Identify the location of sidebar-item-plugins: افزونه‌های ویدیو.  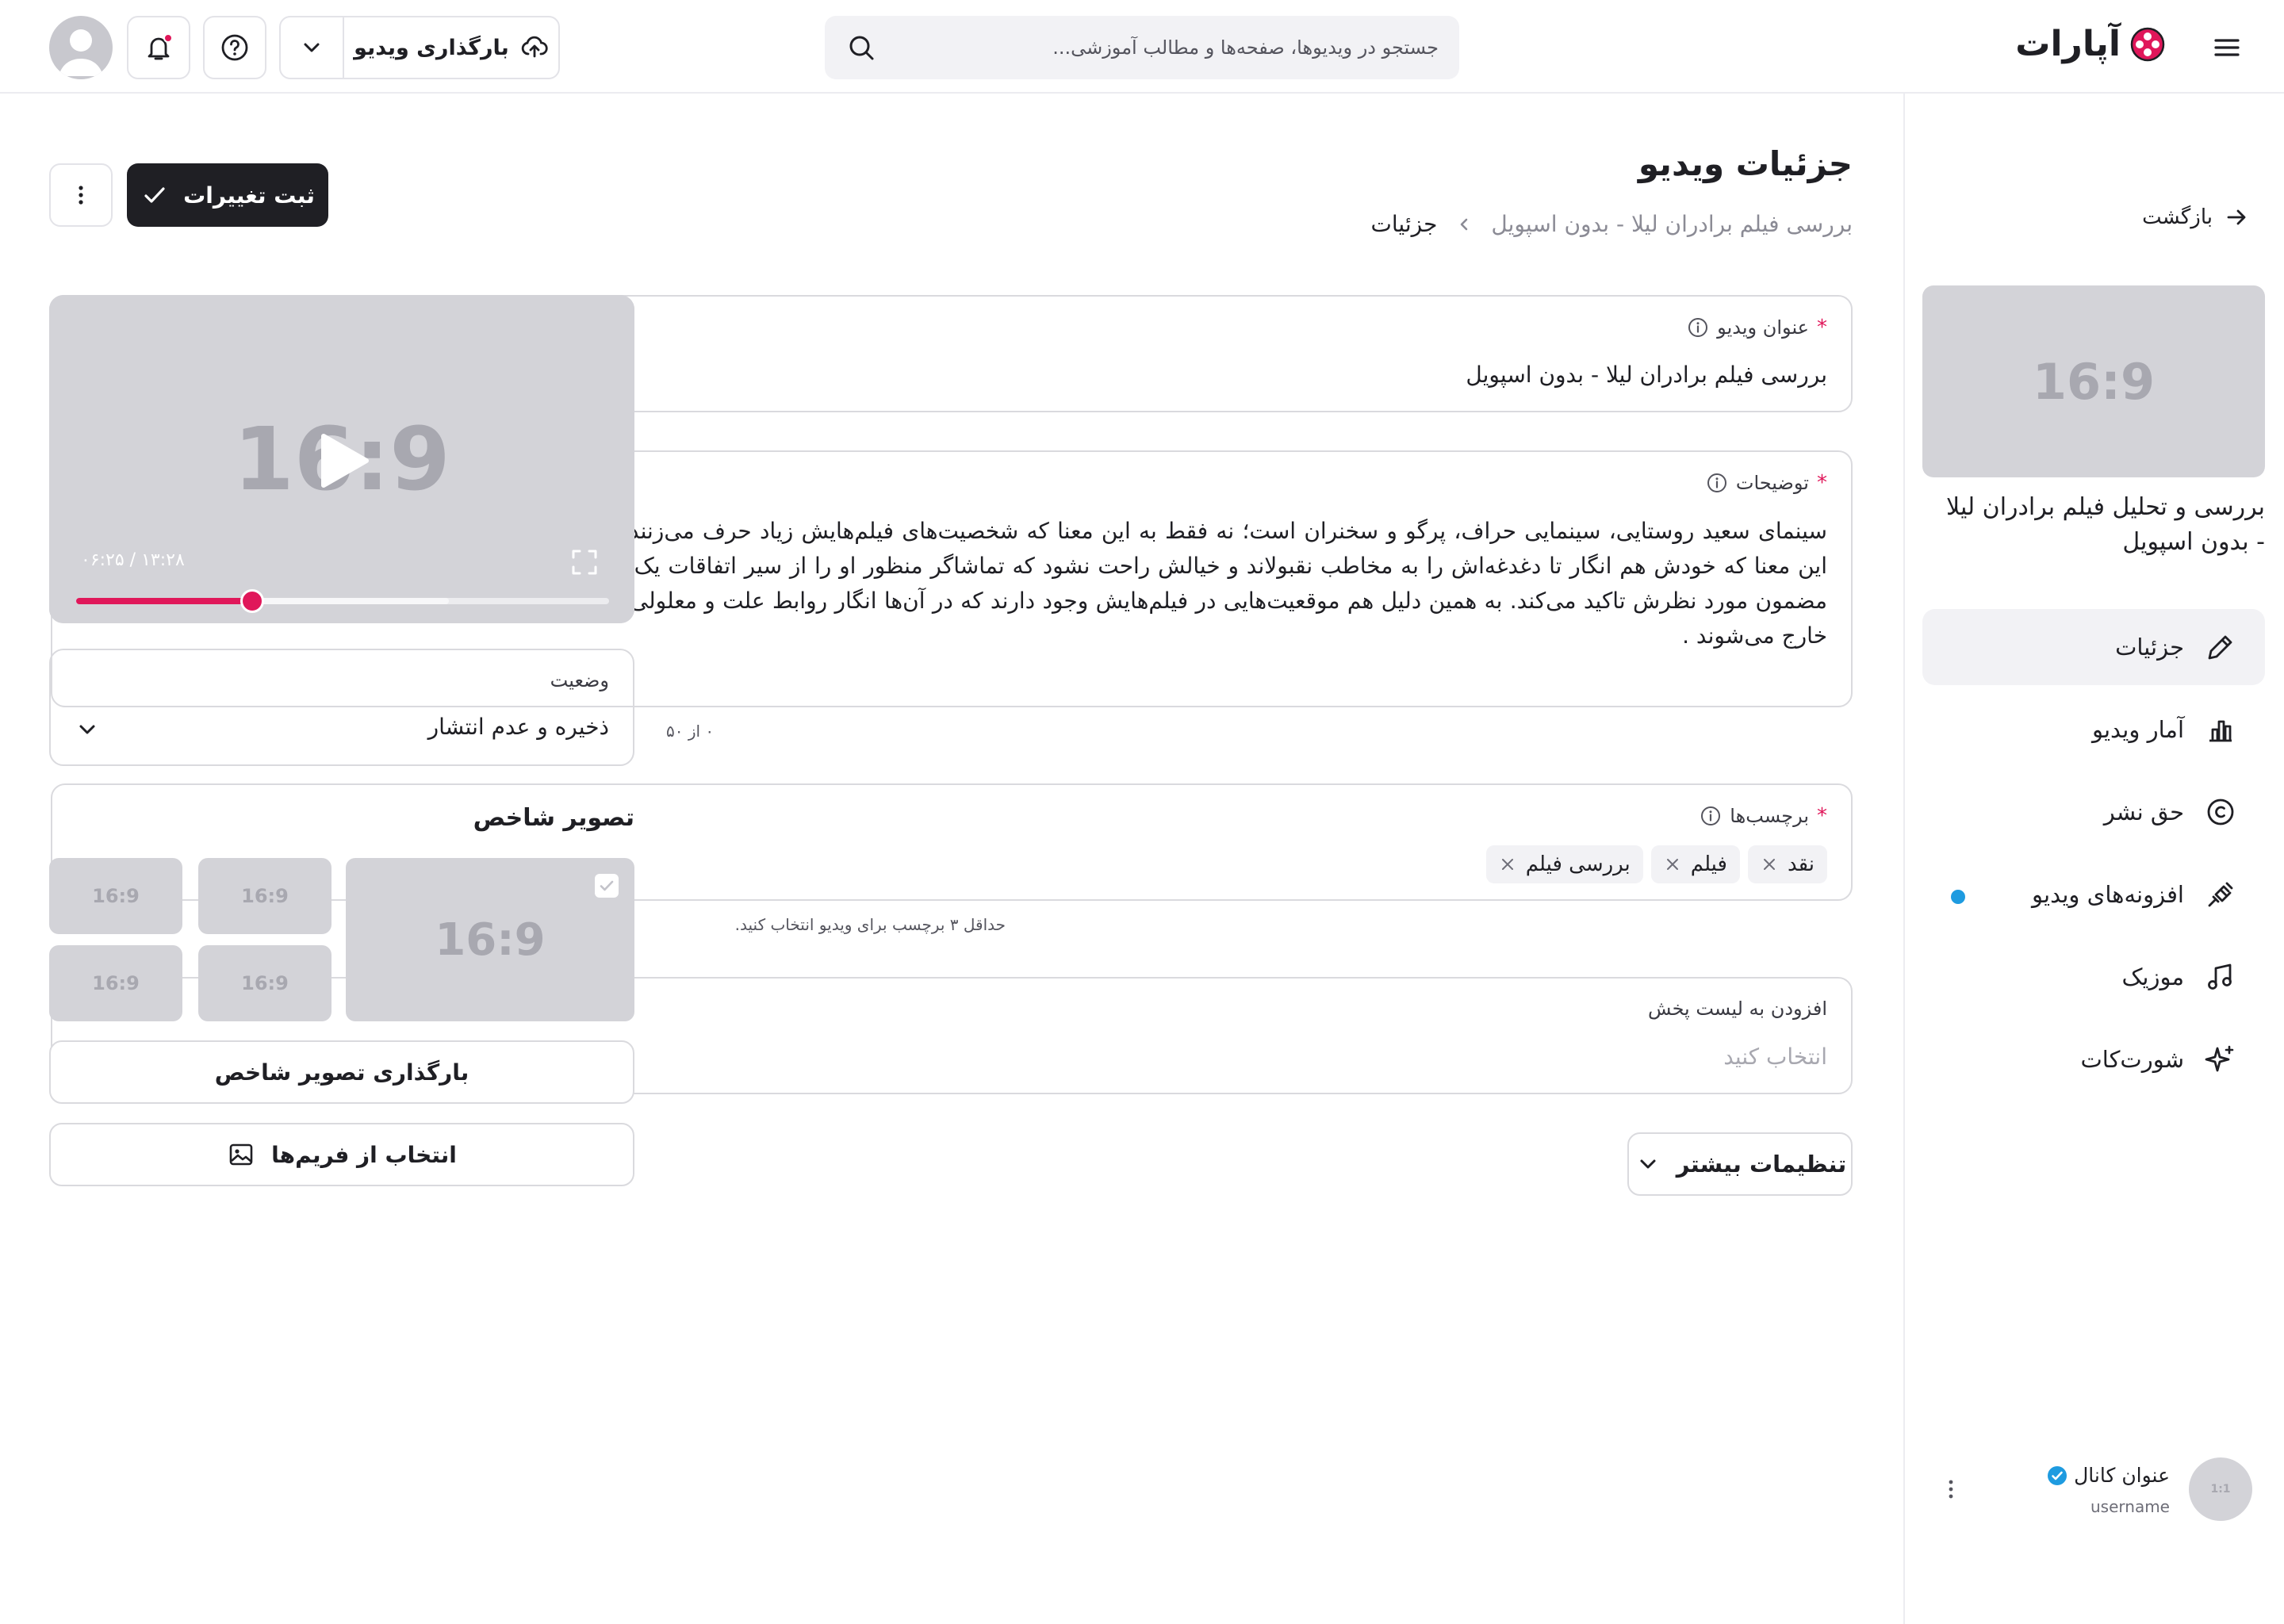
(2093, 894).